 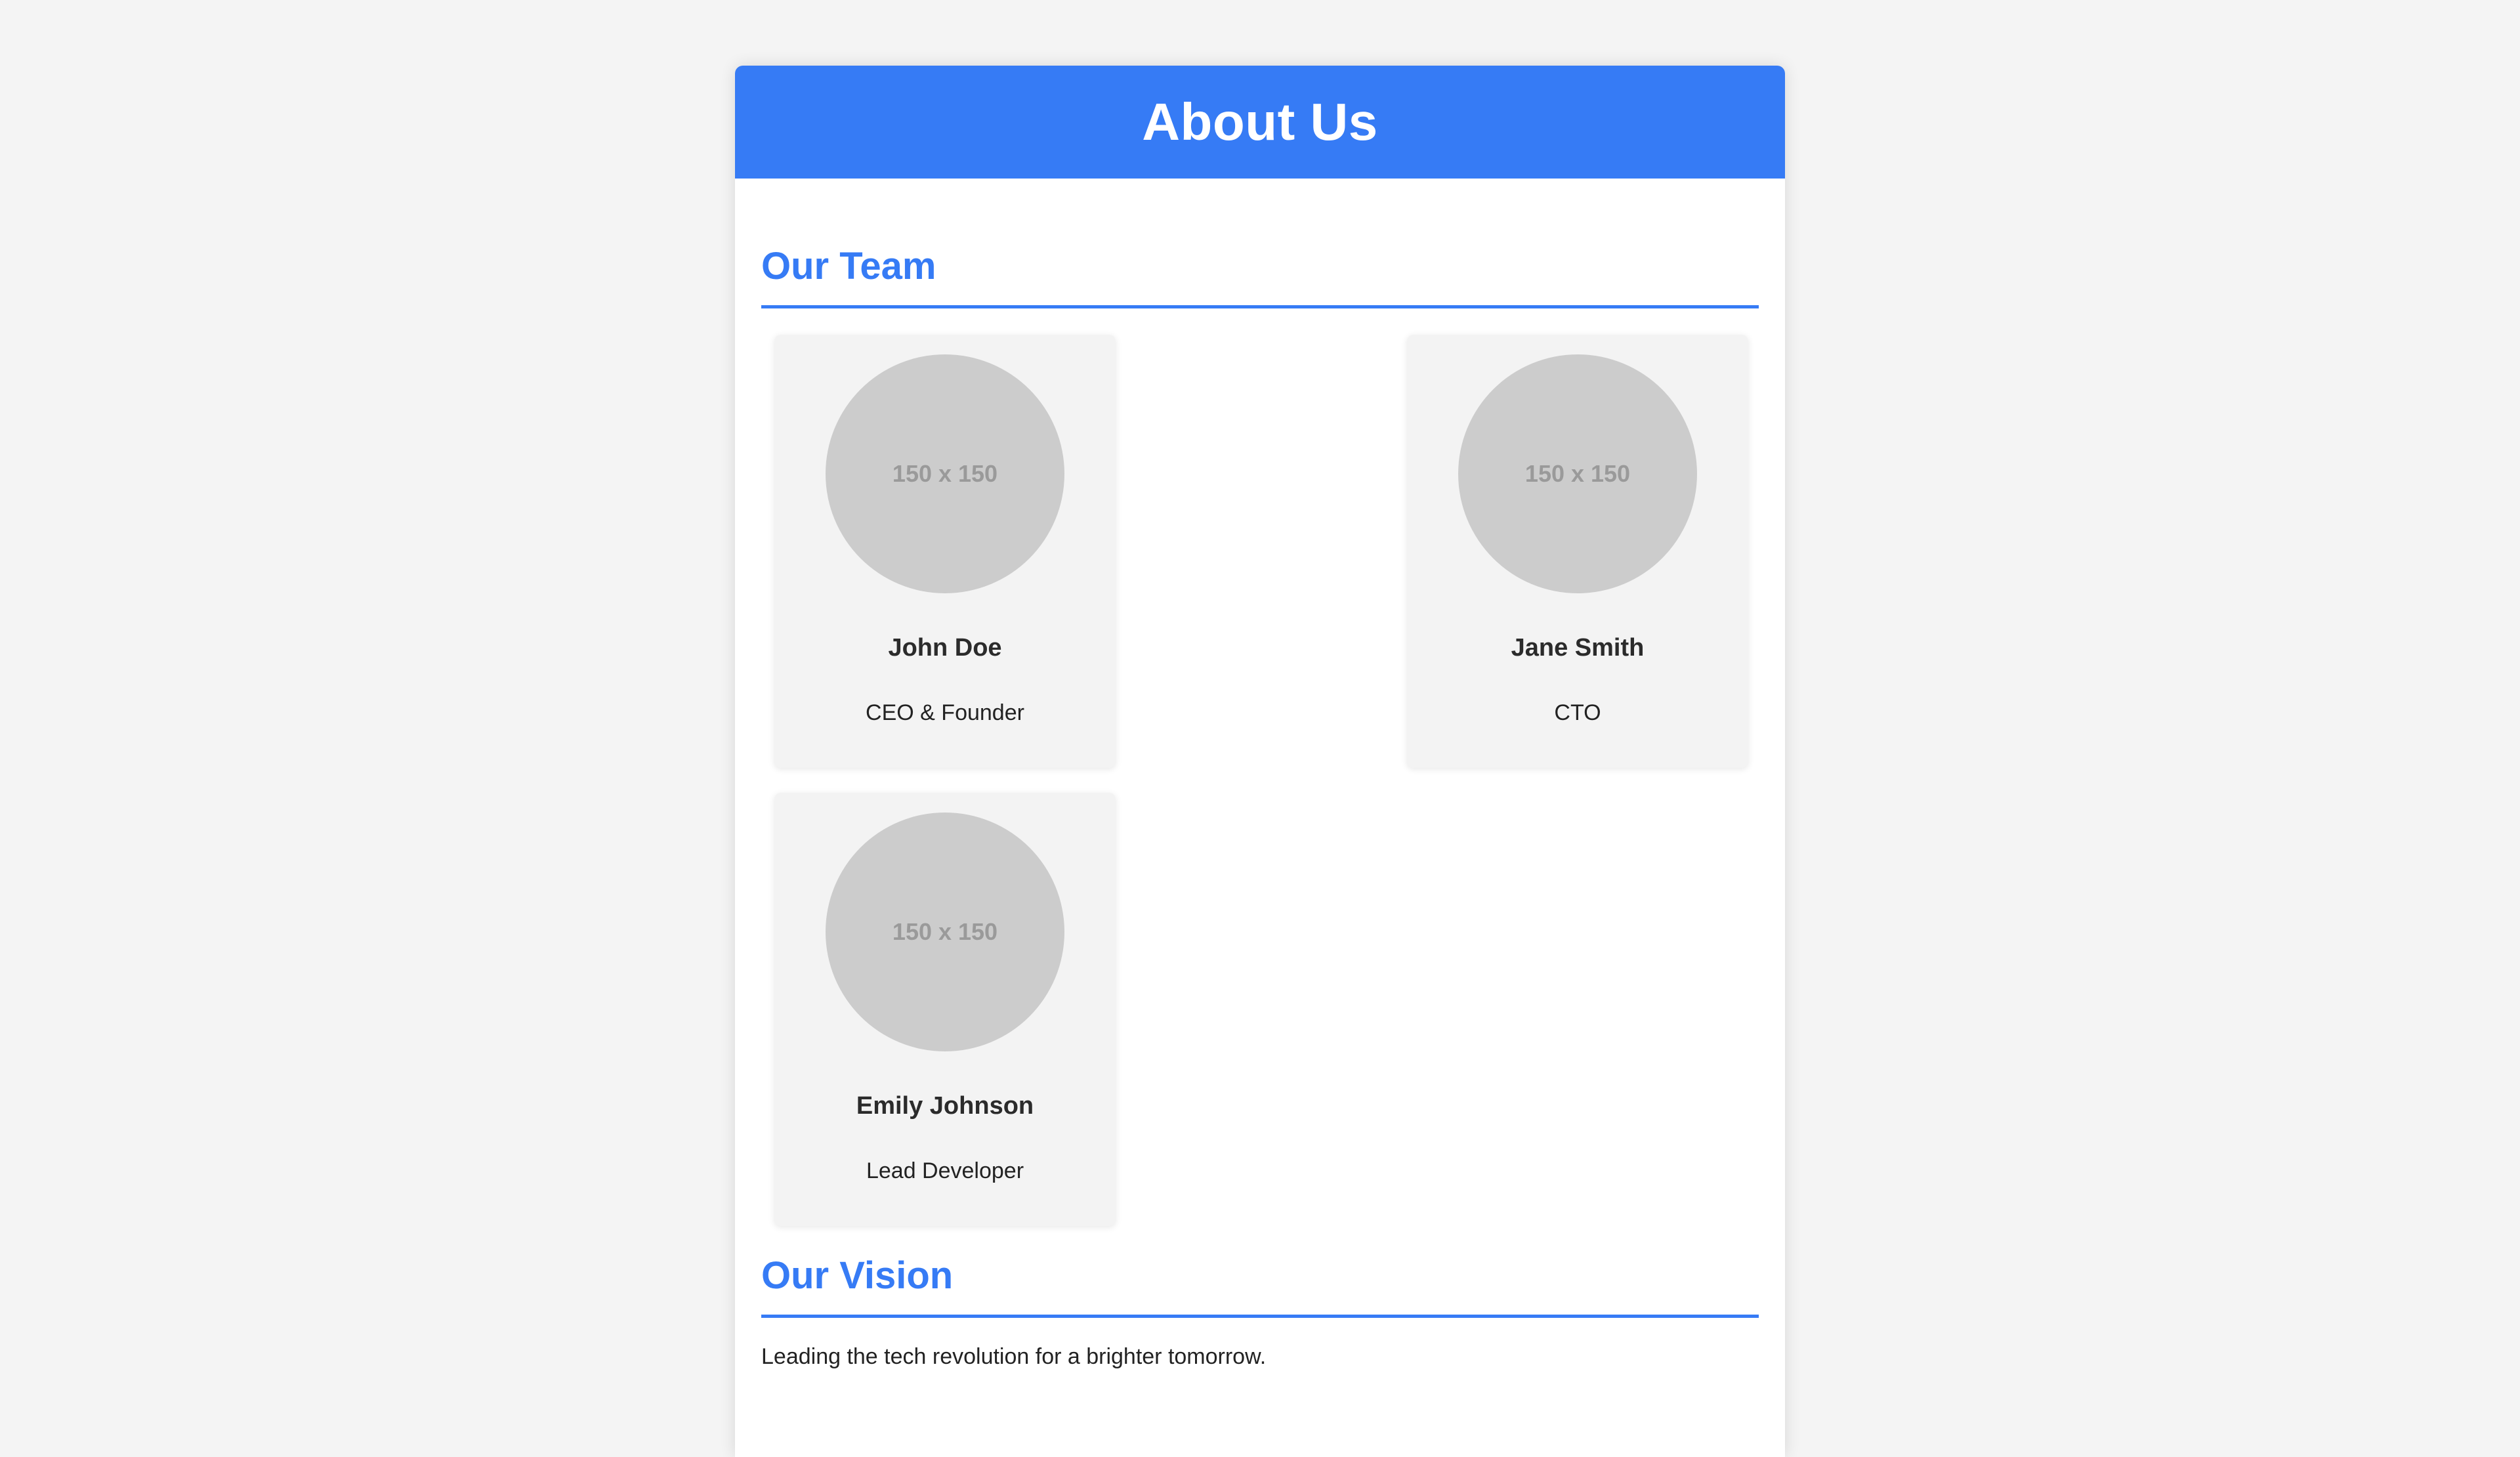 I want to click on team-member-card: 150 x 150 John Doe CEO & Founder, so click(x=945, y=551).